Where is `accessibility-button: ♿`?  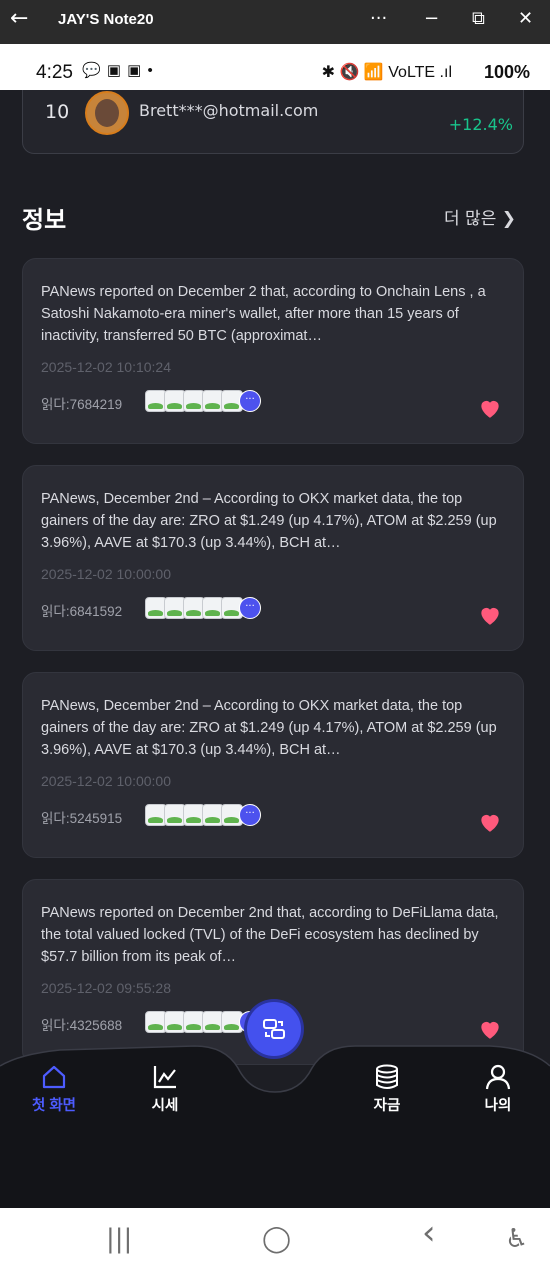
accessibility-button: ♿ is located at coordinates (516, 1239).